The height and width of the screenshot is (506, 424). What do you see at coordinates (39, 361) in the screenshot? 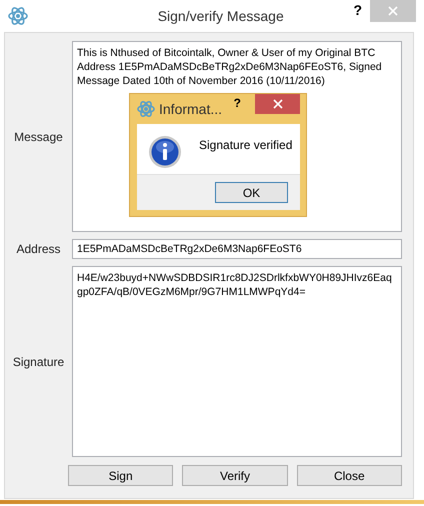
I see `field-label: Signature` at bounding box center [39, 361].